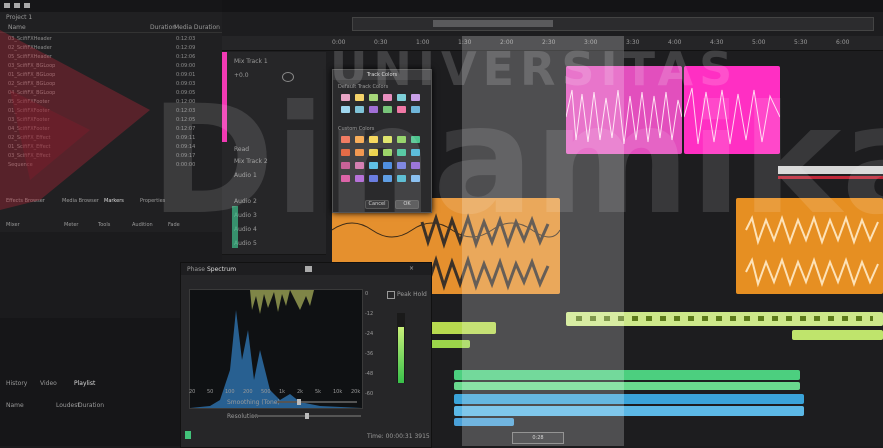 This screenshot has height=448, width=883. What do you see at coordinates (75, 120) in the screenshot?
I see `watermark-layer` at bounding box center [75, 120].